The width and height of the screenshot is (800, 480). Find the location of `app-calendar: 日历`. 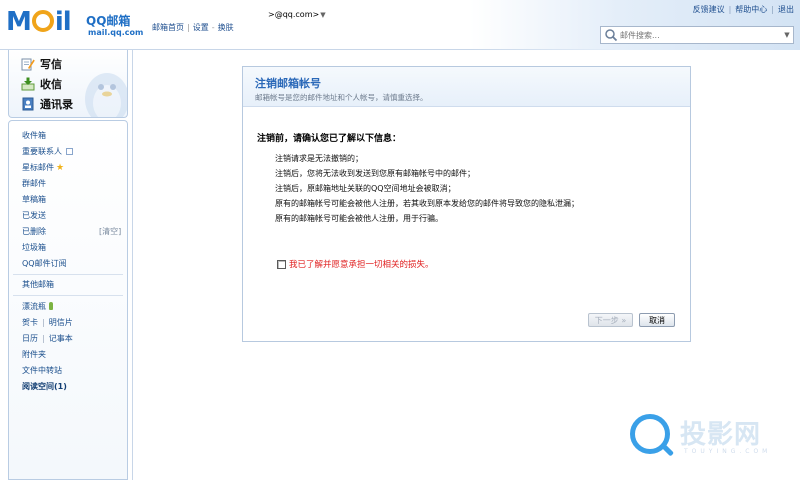

app-calendar: 日历 is located at coordinates (30, 338).